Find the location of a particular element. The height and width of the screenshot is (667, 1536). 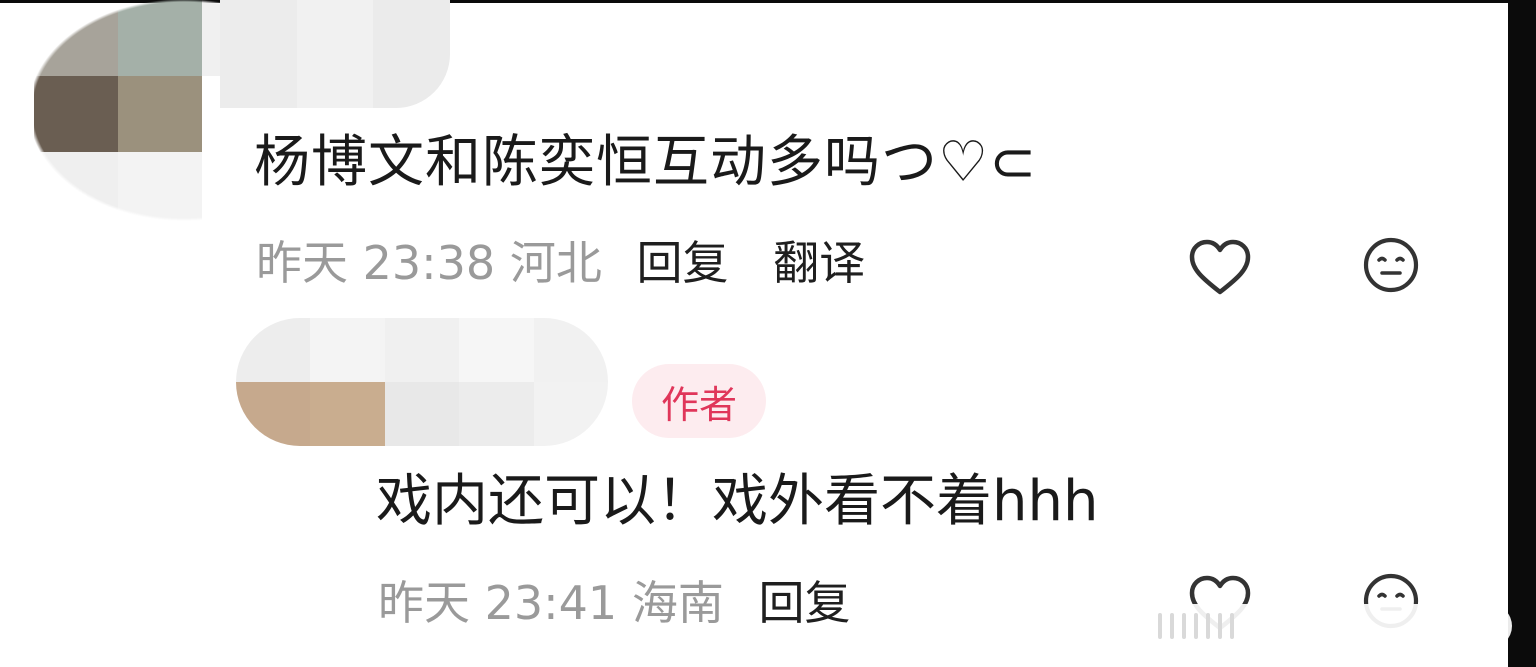

comment-location: 河北 is located at coordinates (555, 263).